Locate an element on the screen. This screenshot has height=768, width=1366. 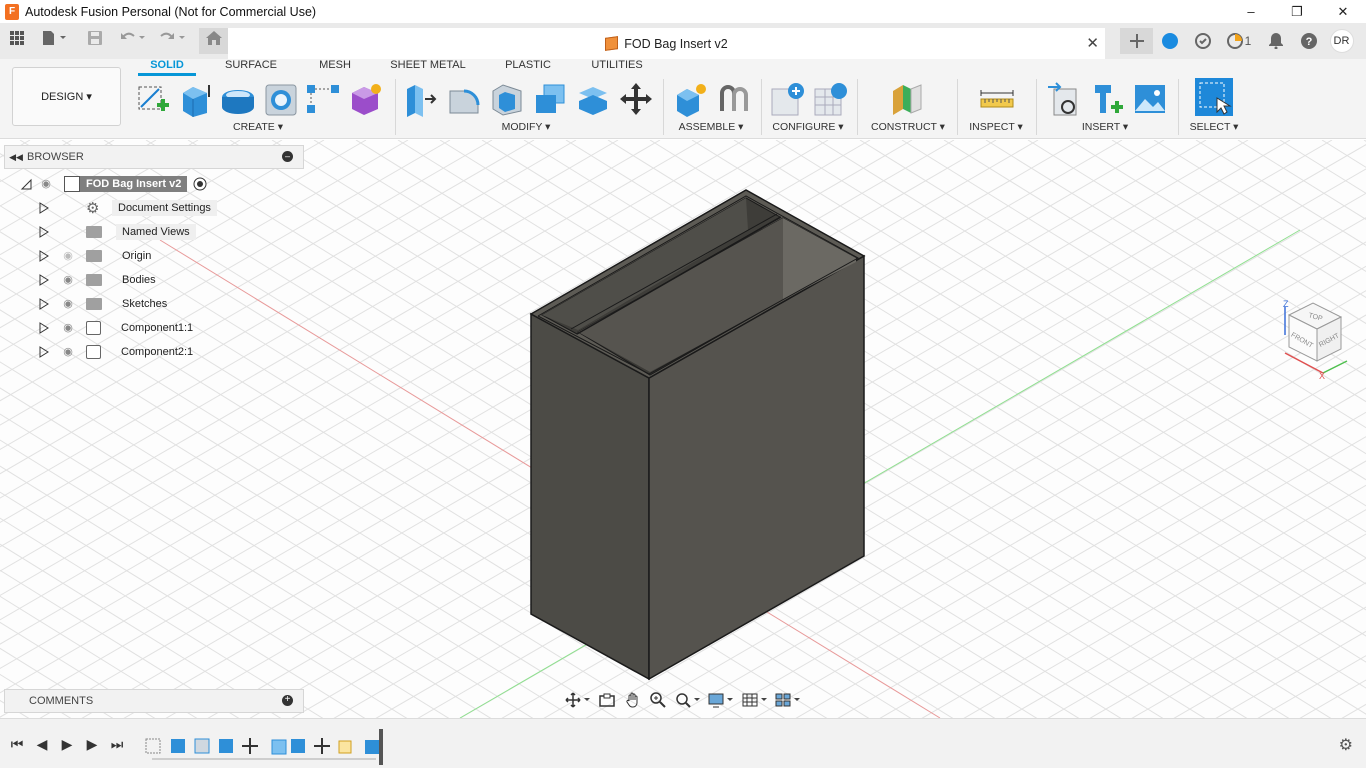
help-icon: ? is located at coordinates (1308, 41).